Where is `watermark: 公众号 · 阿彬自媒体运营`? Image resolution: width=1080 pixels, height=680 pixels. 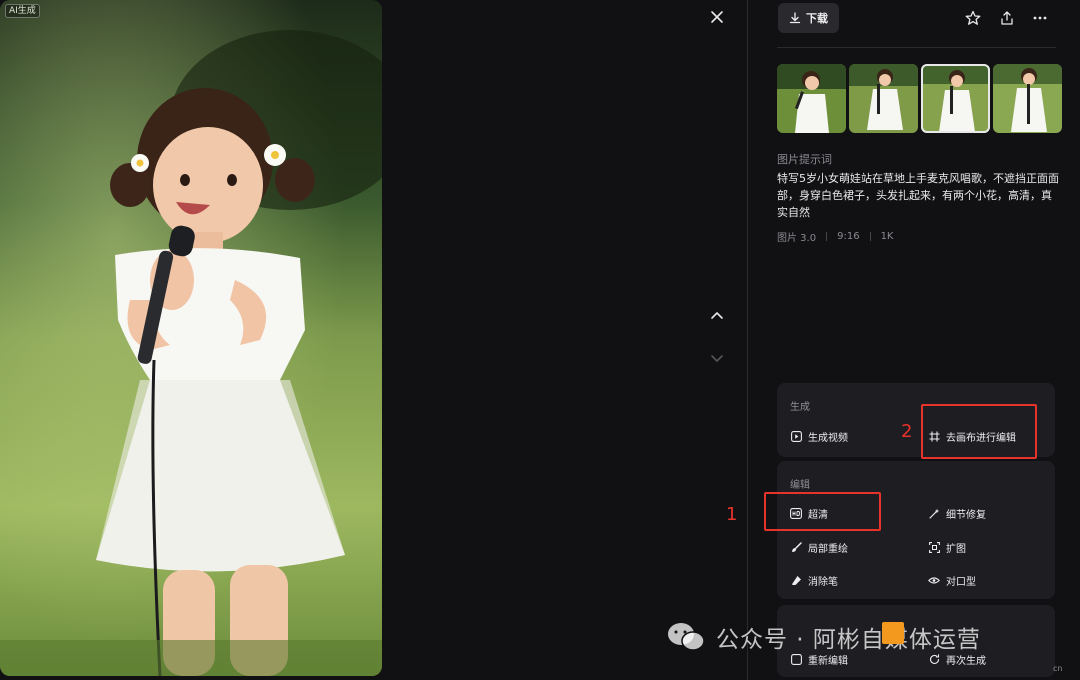 watermark: 公众号 · 阿彬自媒体运营 is located at coordinates (823, 637).